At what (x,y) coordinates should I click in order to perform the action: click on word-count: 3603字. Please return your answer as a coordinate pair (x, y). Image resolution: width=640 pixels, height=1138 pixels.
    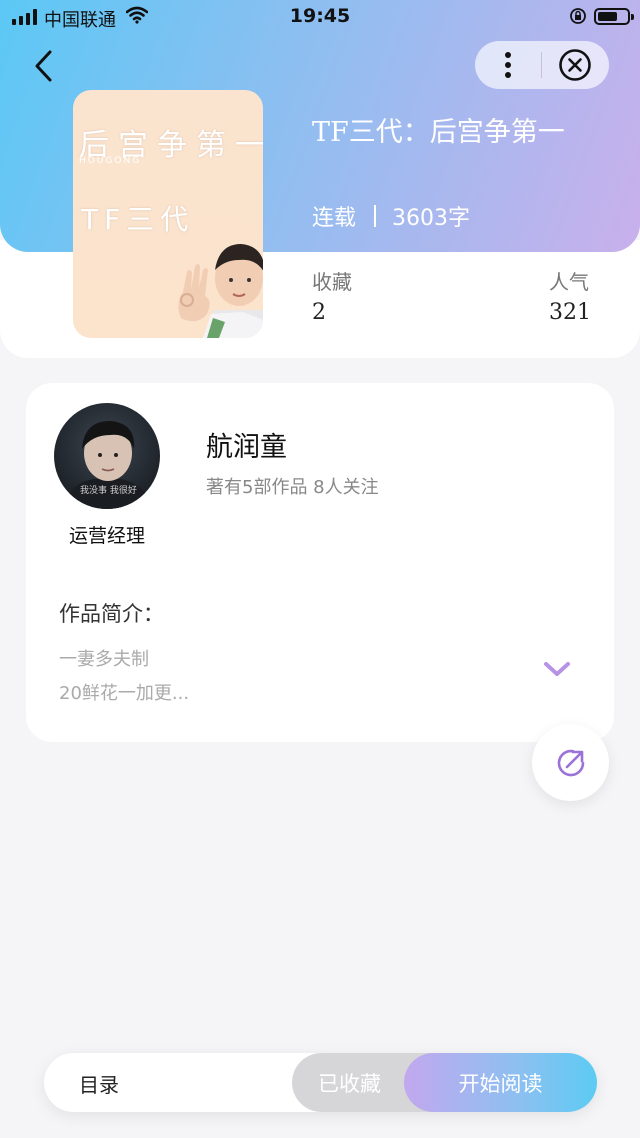
    Looking at the image, I should click on (431, 218).